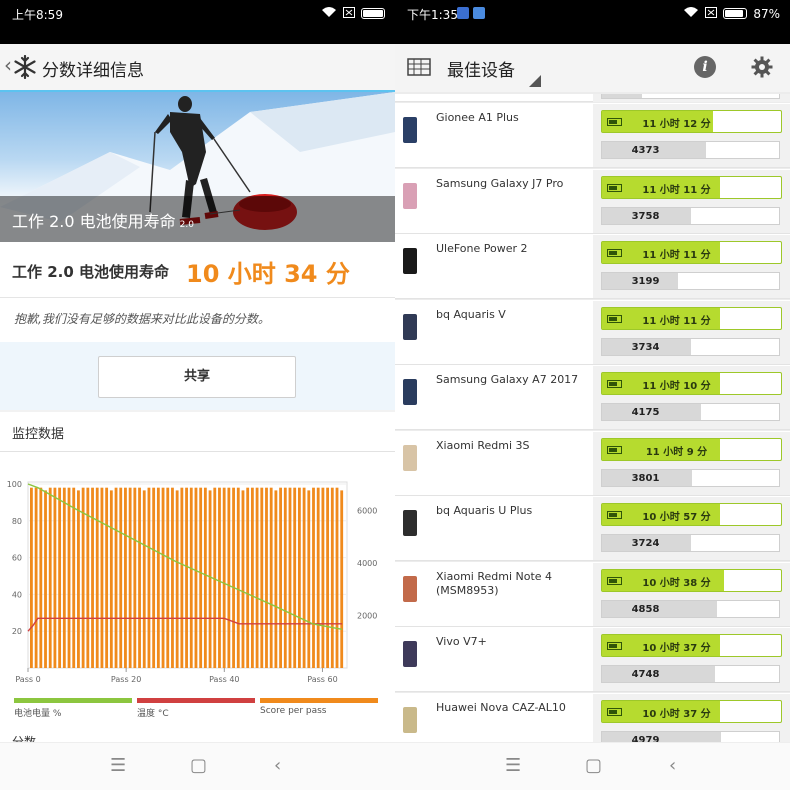  I want to click on score-value: 4175, so click(645, 412).